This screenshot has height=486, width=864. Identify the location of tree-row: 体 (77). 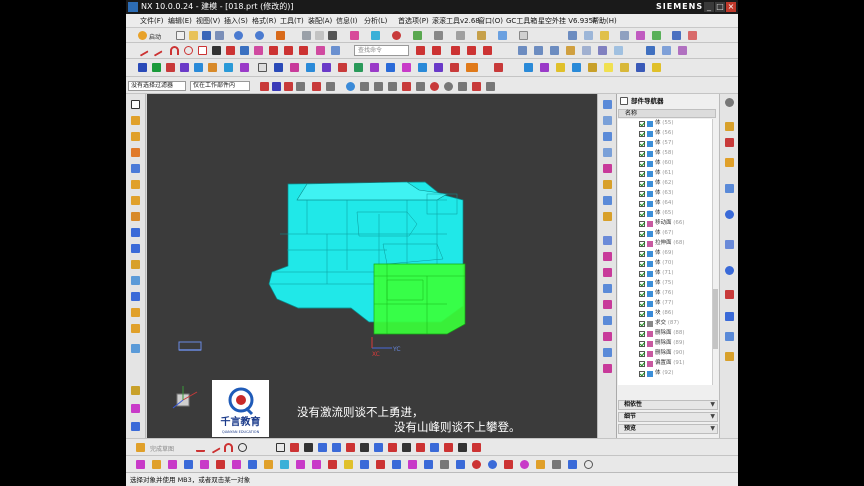
(665, 303).